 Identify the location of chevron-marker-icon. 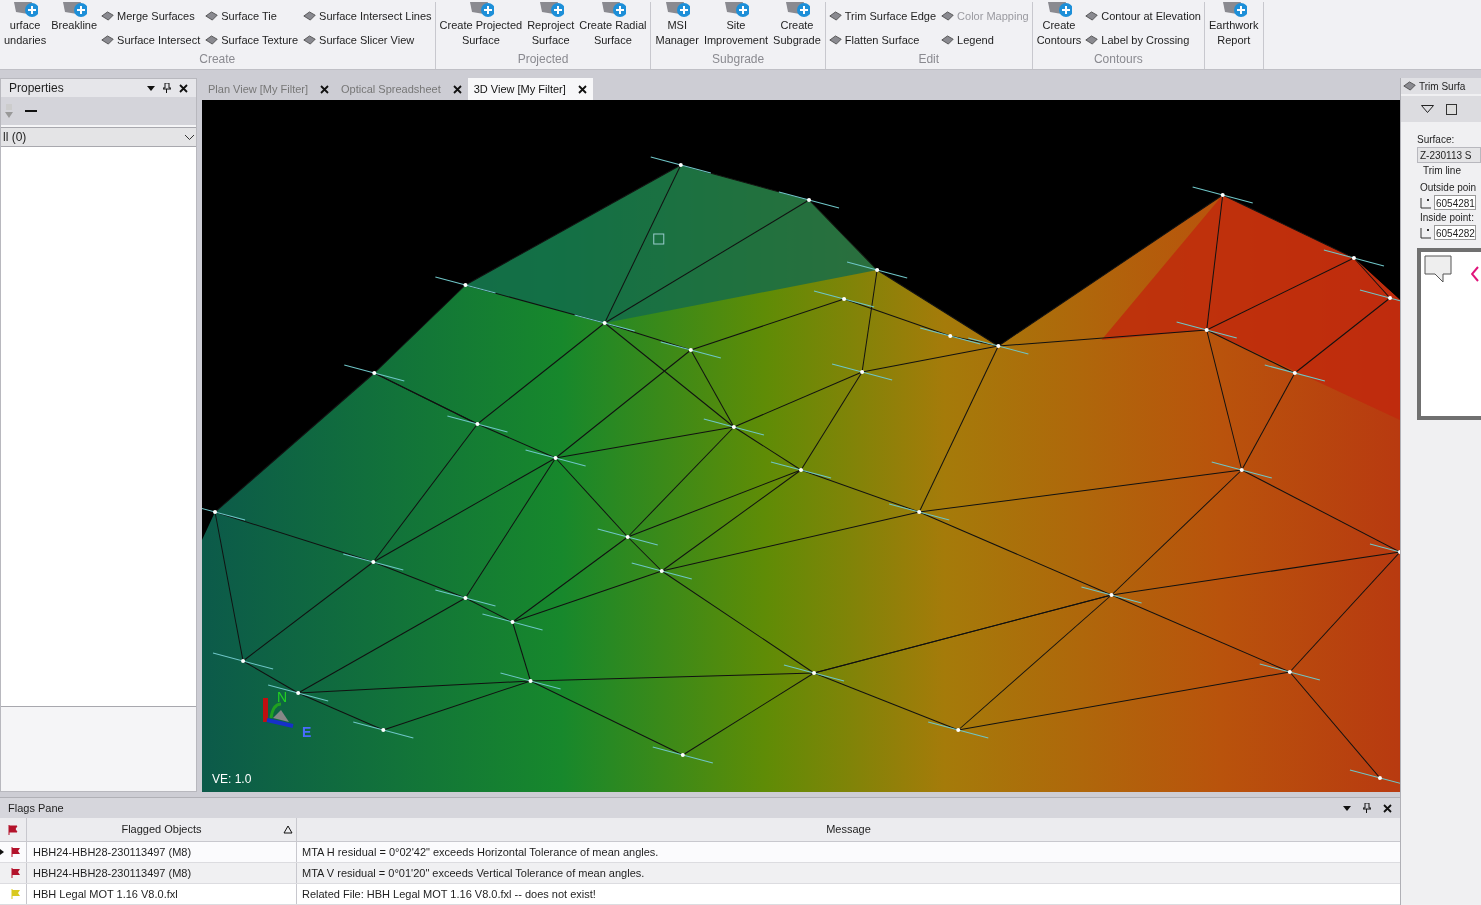
(1475, 274).